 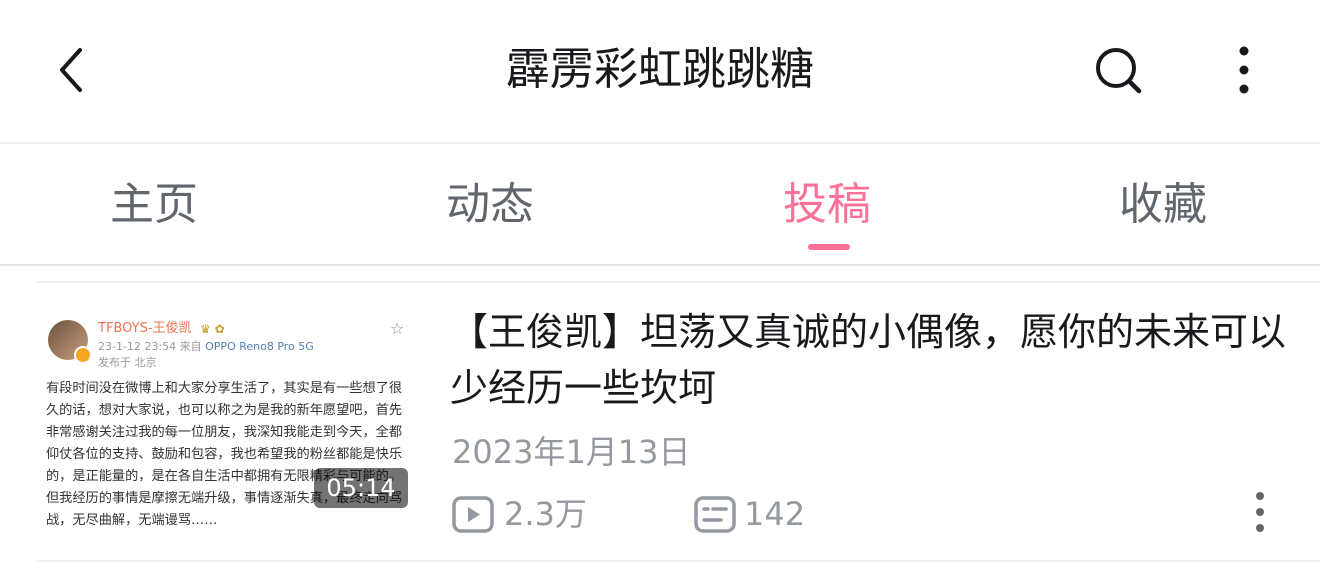 I want to click on search-icon, so click(x=1119, y=71).